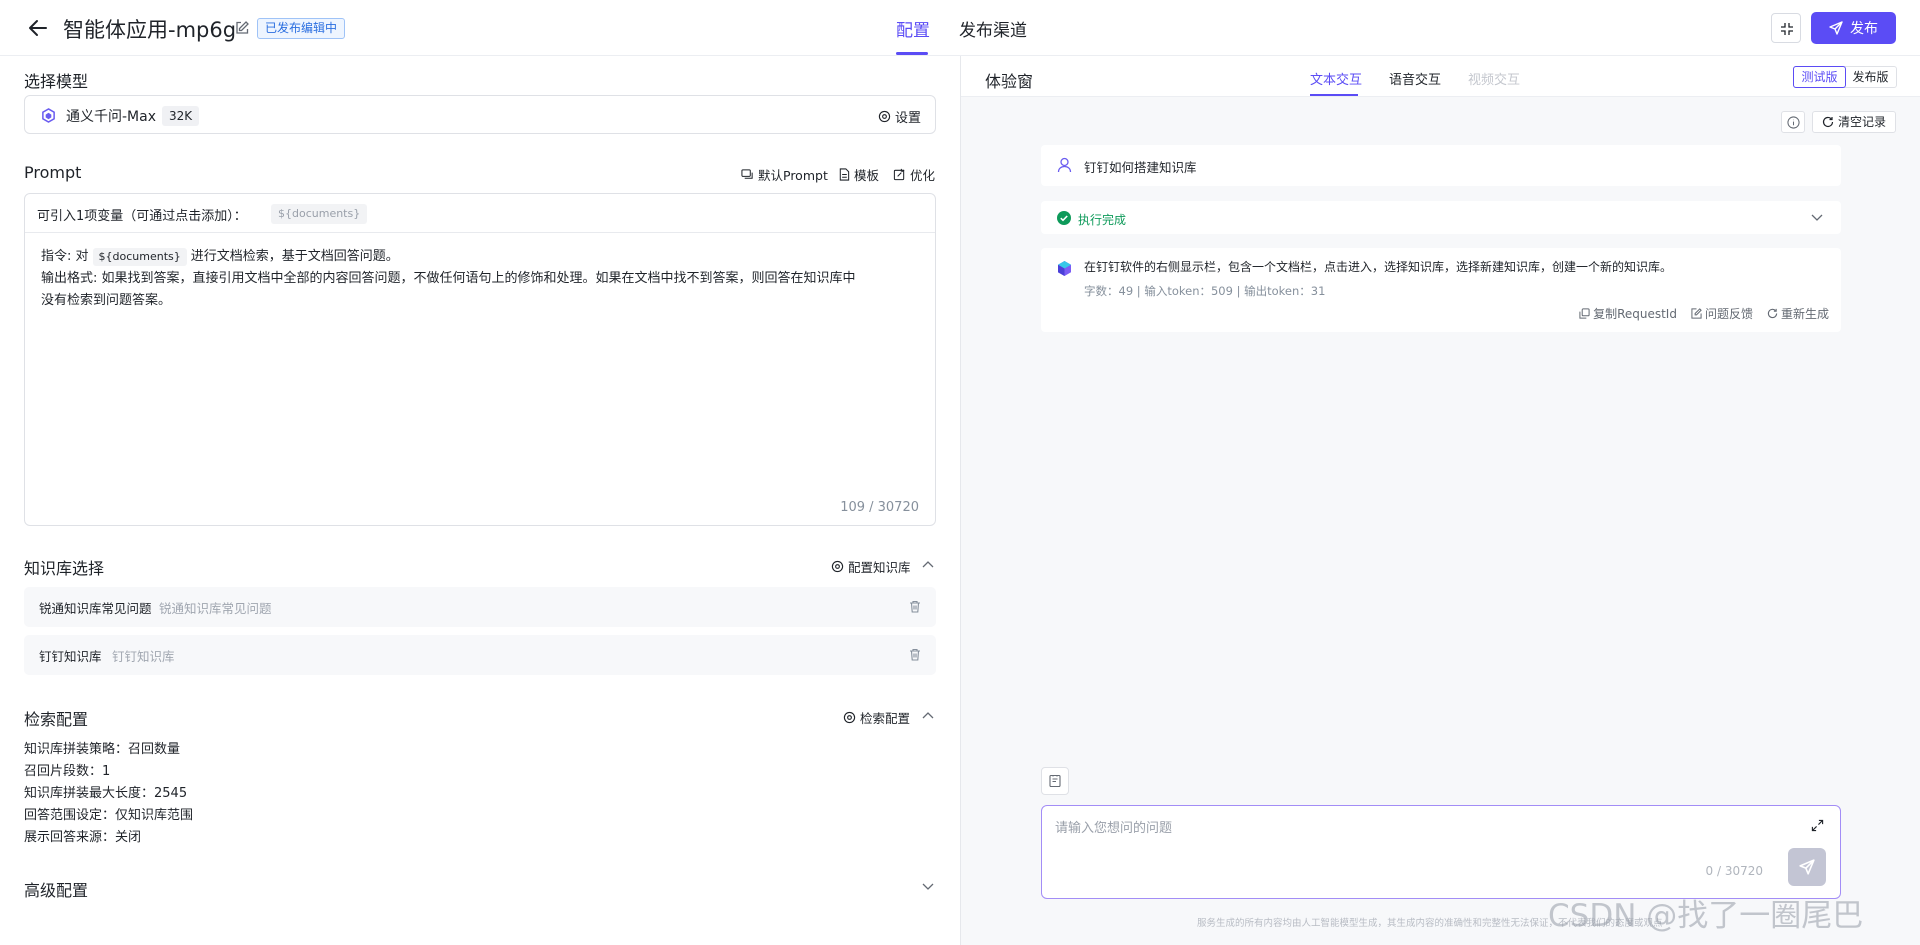  What do you see at coordinates (480, 655) in the screenshot?
I see `knowledge-item: 钉钉知识库 钉钉知识库` at bounding box center [480, 655].